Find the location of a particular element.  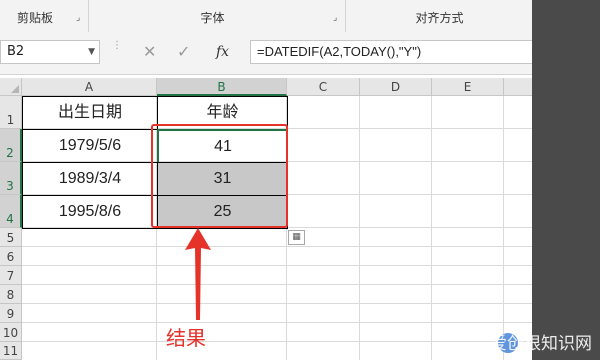

watermark-text: 爱创根知识网 is located at coordinates (541, 344).